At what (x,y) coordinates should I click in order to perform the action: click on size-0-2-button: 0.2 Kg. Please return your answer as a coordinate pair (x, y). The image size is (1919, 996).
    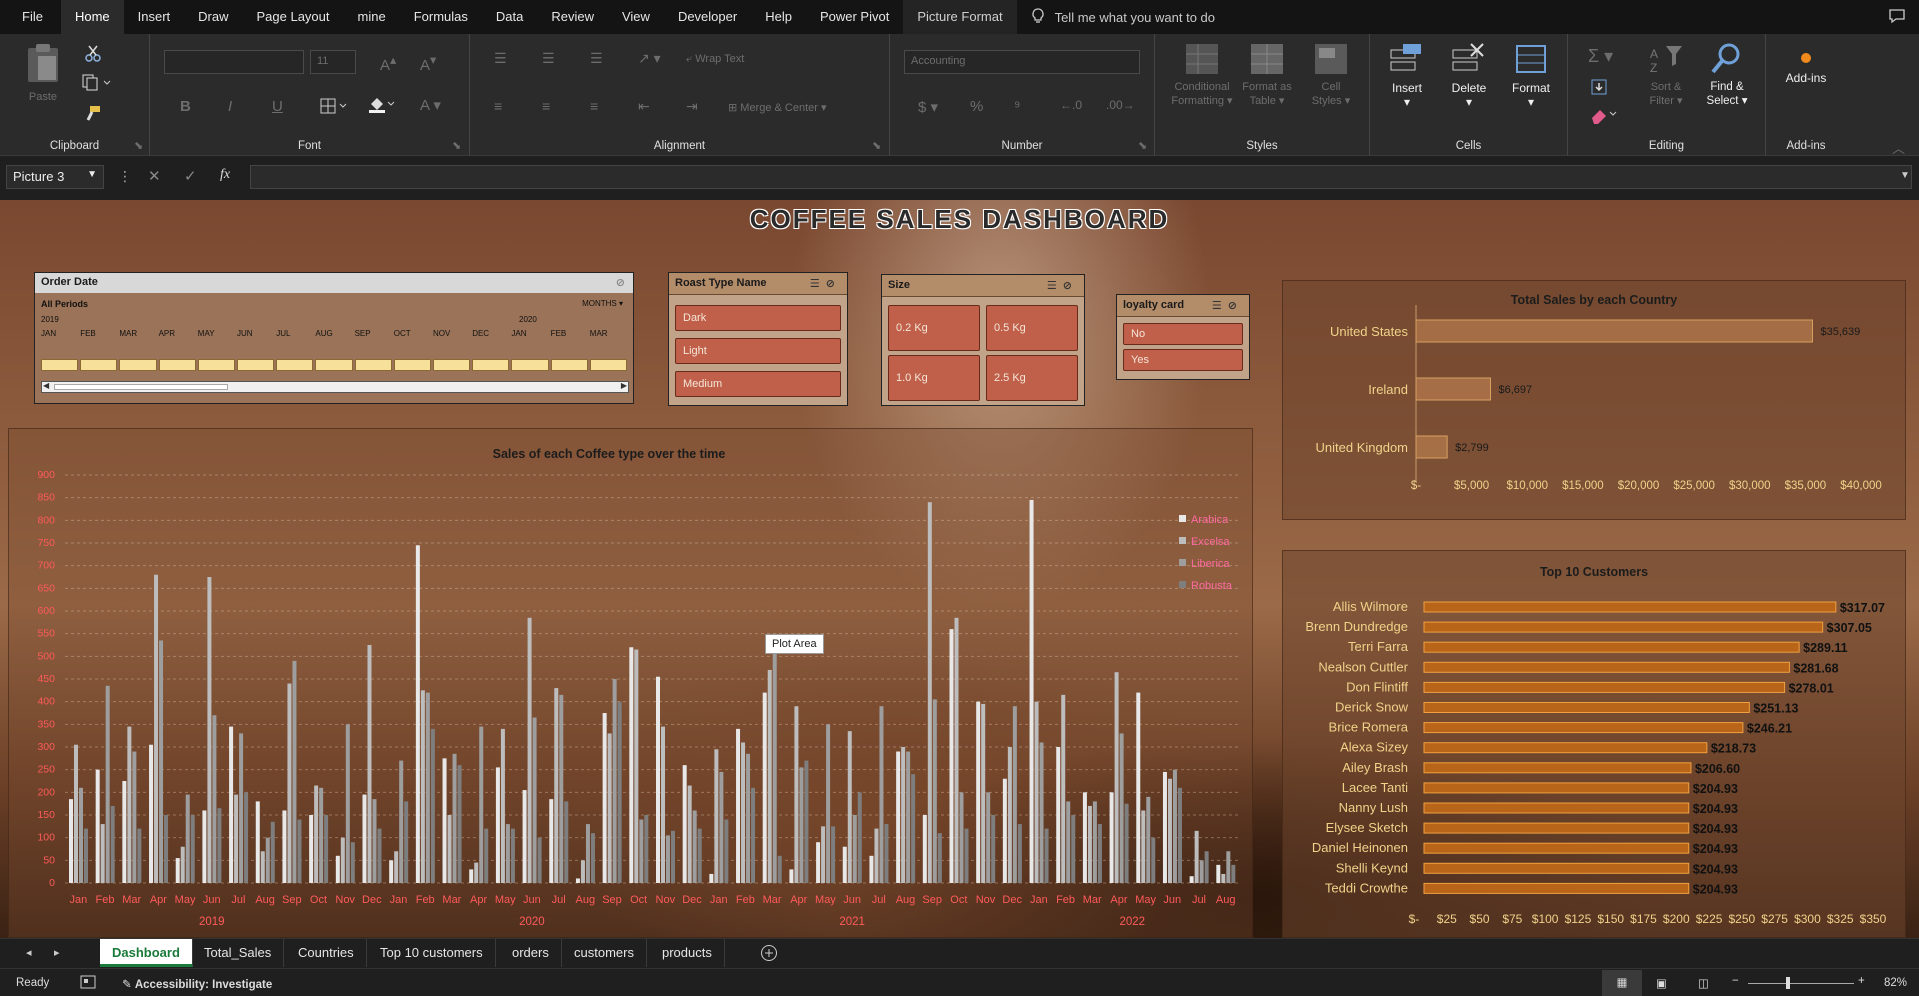
    Looking at the image, I should click on (934, 328).